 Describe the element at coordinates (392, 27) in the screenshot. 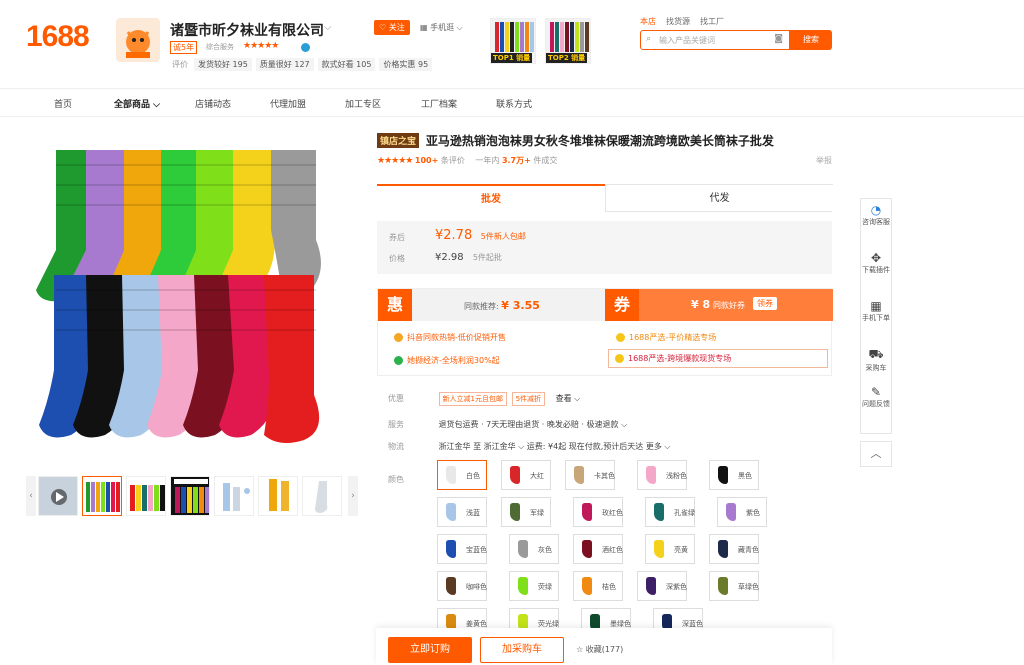

I see `follow-button: ♡ 关注` at that location.